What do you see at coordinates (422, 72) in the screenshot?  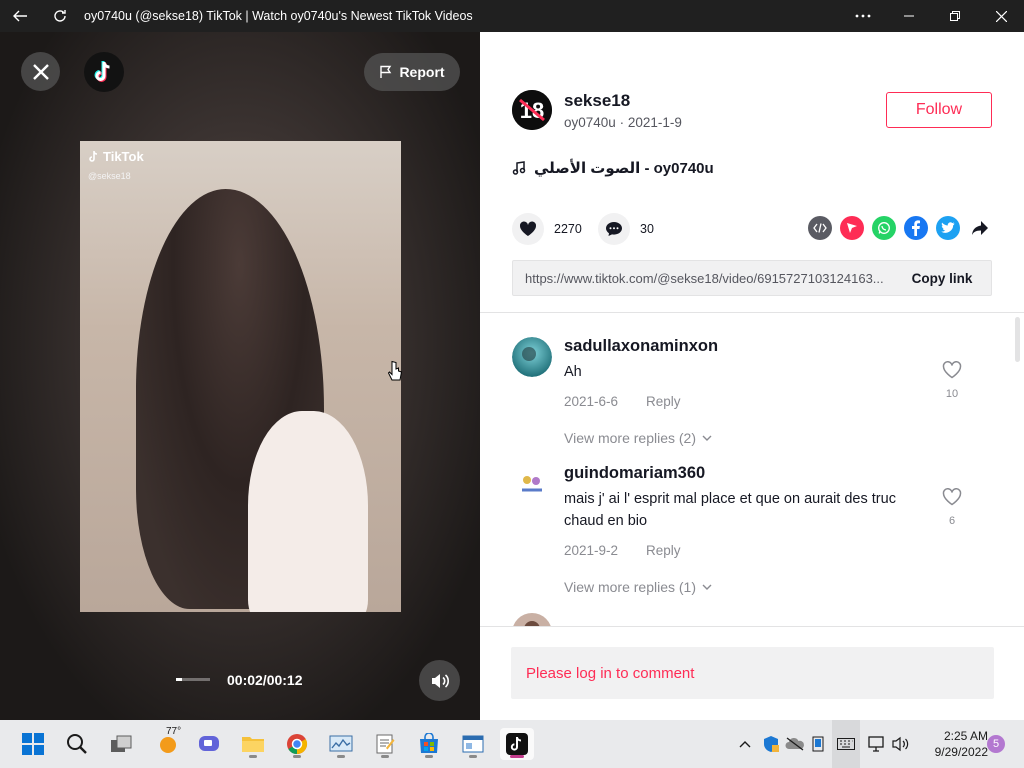 I see `report-label: Report` at bounding box center [422, 72].